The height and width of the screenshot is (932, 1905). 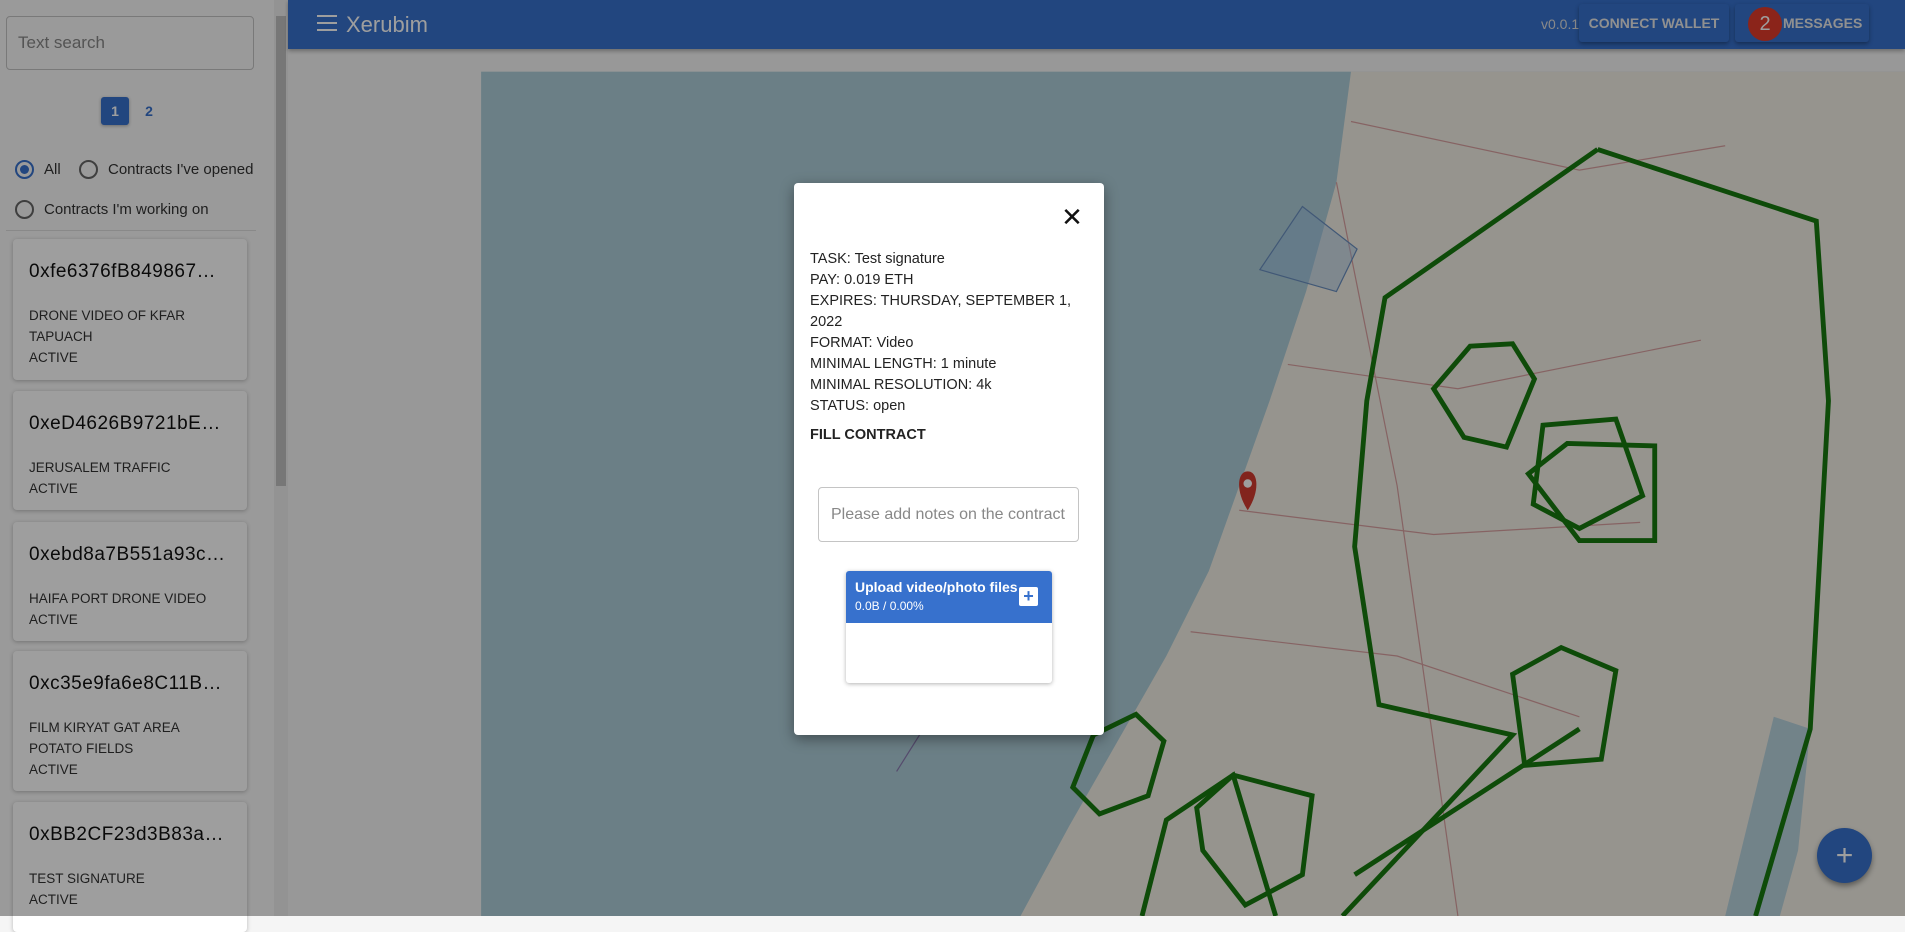 I want to click on upload-widget: Upload video/photo files 0.0B / 0.00% +, so click(x=949, y=627).